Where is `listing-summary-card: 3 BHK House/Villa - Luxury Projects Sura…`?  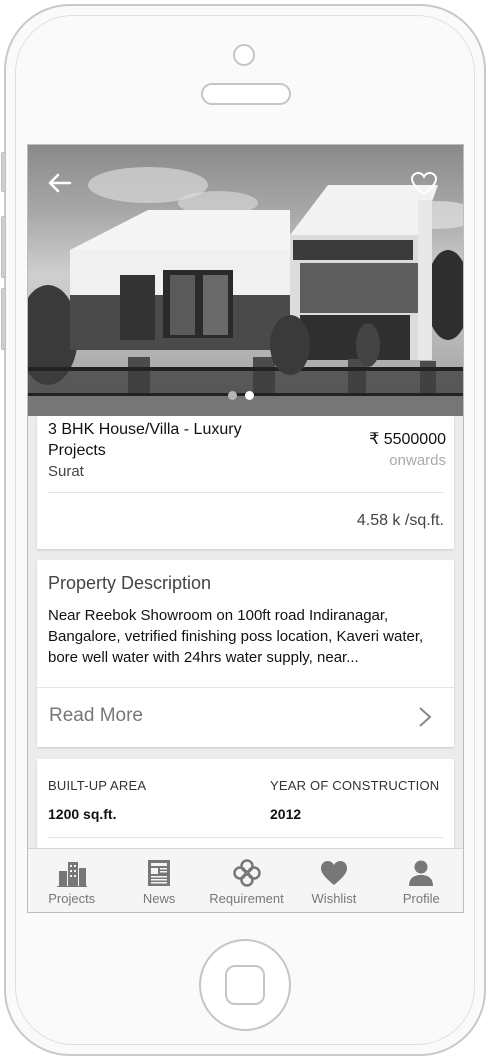
listing-summary-card: 3 BHK House/Villa - Luxury Projects Sura… is located at coordinates (245, 482).